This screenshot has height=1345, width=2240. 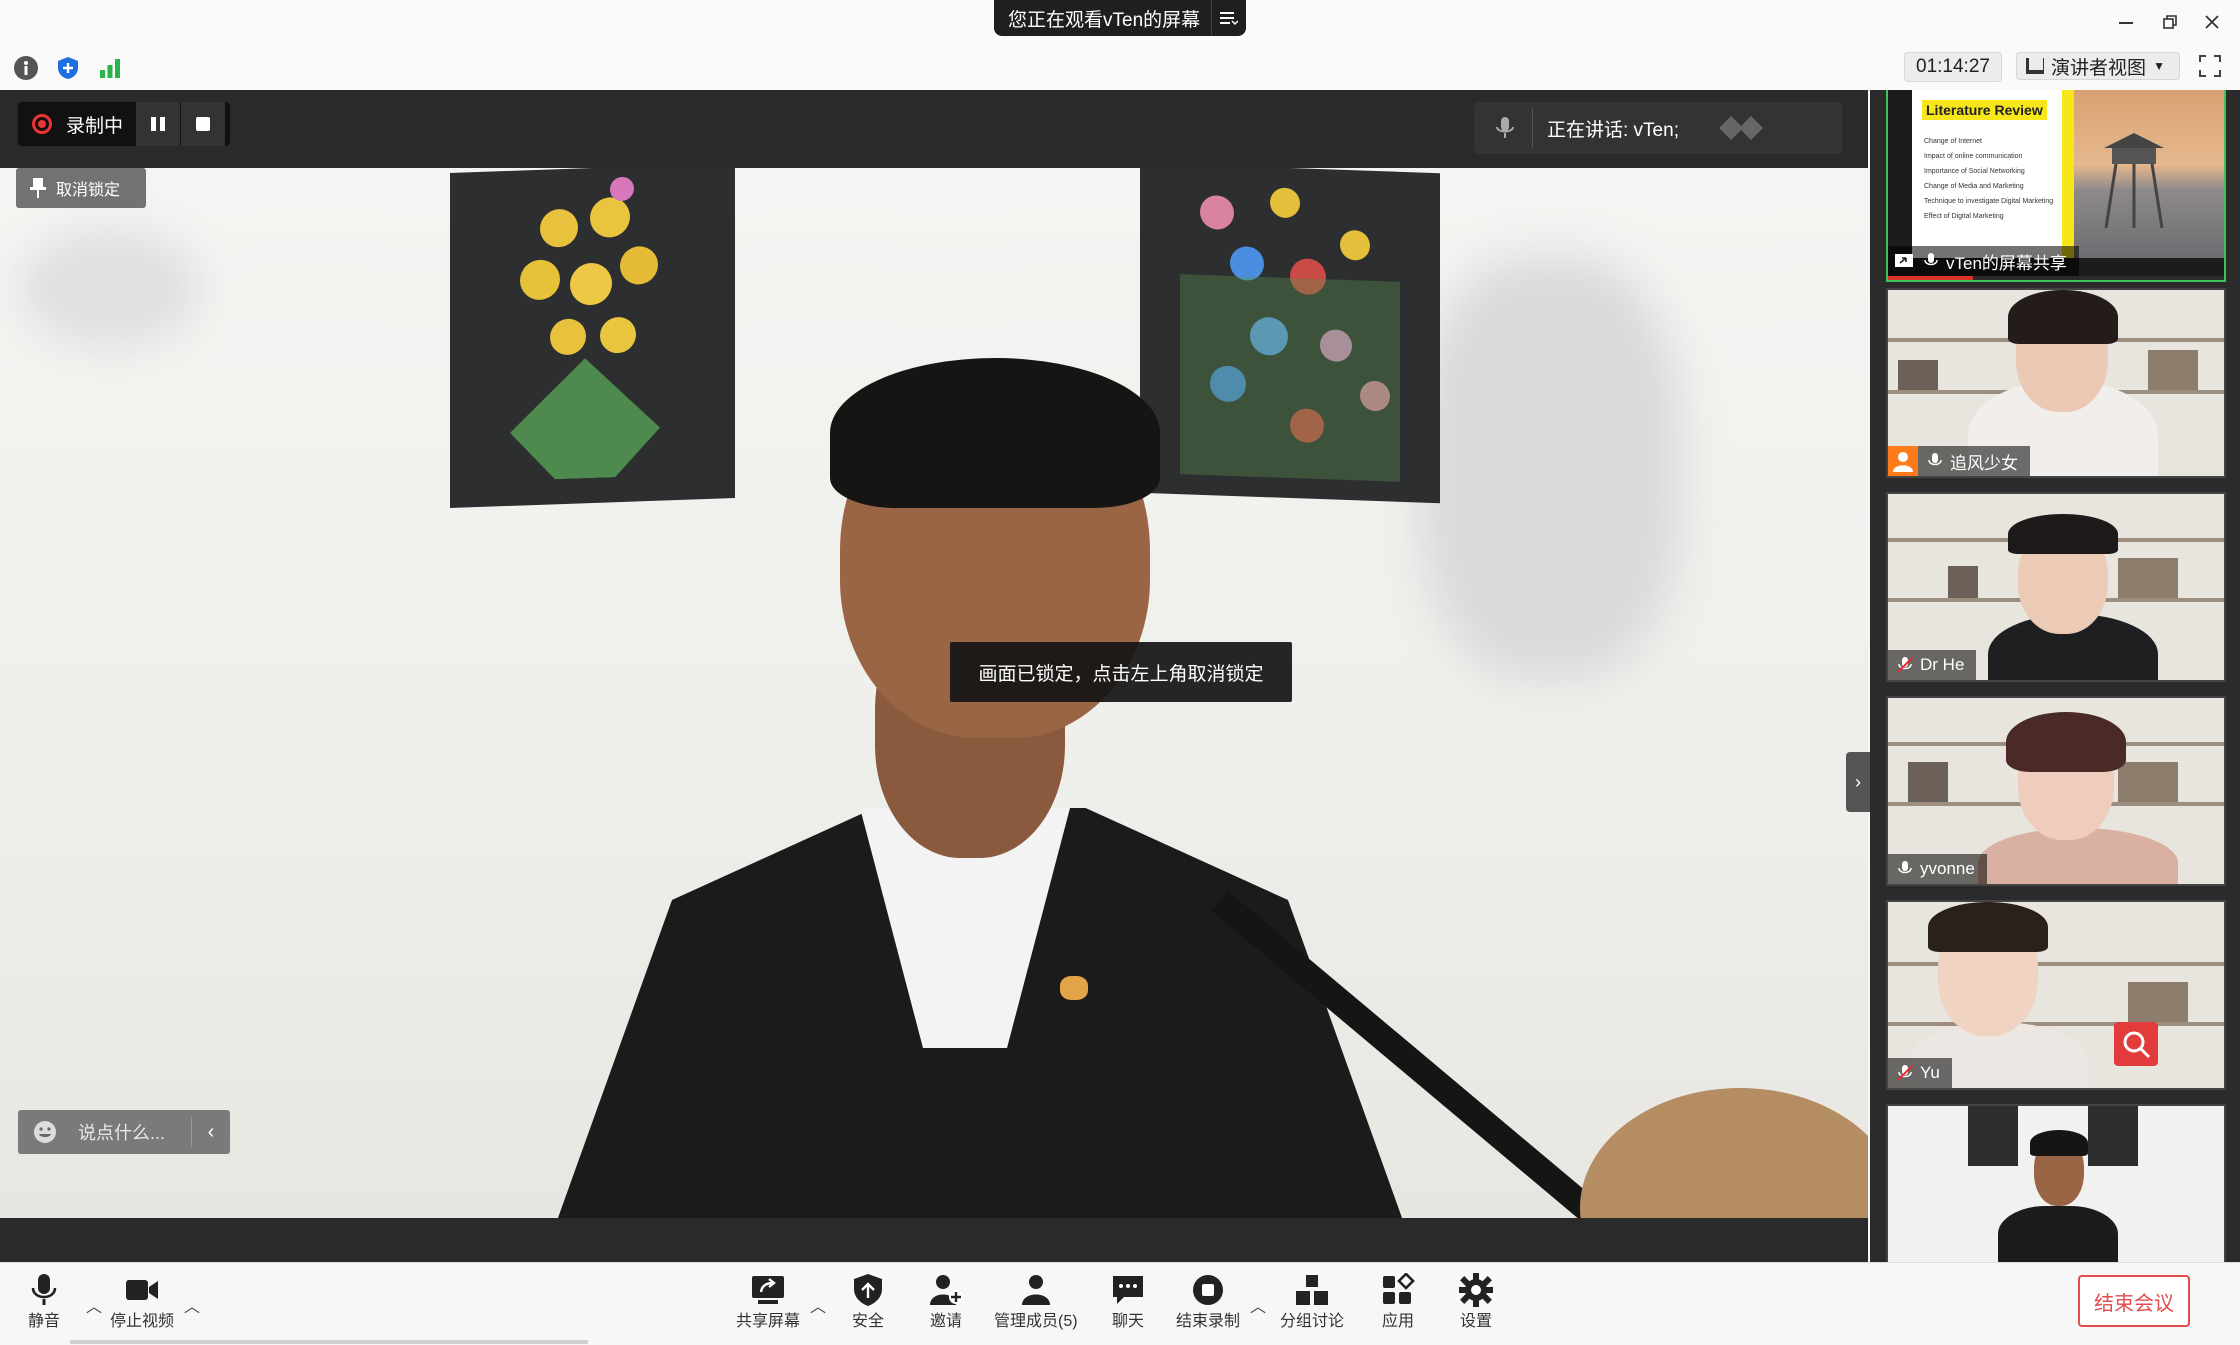 I want to click on menu-icon, so click(x=1228, y=18).